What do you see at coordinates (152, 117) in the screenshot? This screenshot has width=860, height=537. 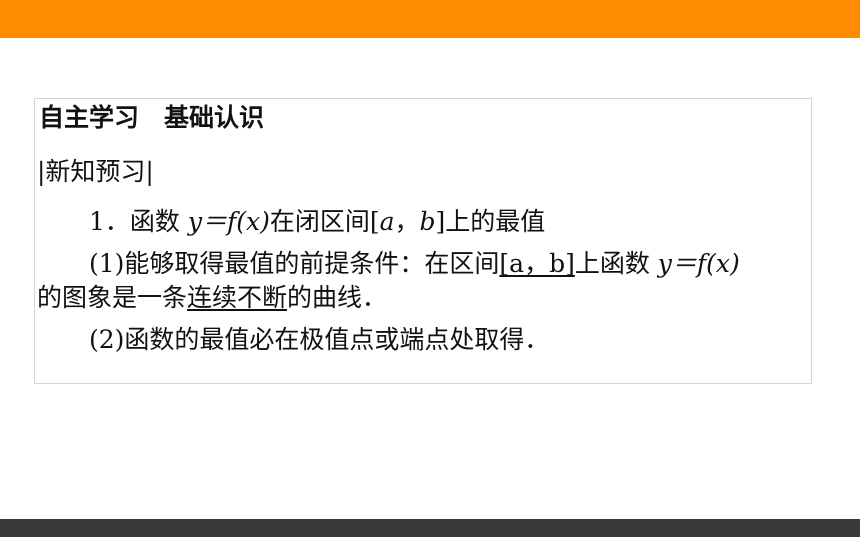 I see `section-title: 自主学习 基础认识` at bounding box center [152, 117].